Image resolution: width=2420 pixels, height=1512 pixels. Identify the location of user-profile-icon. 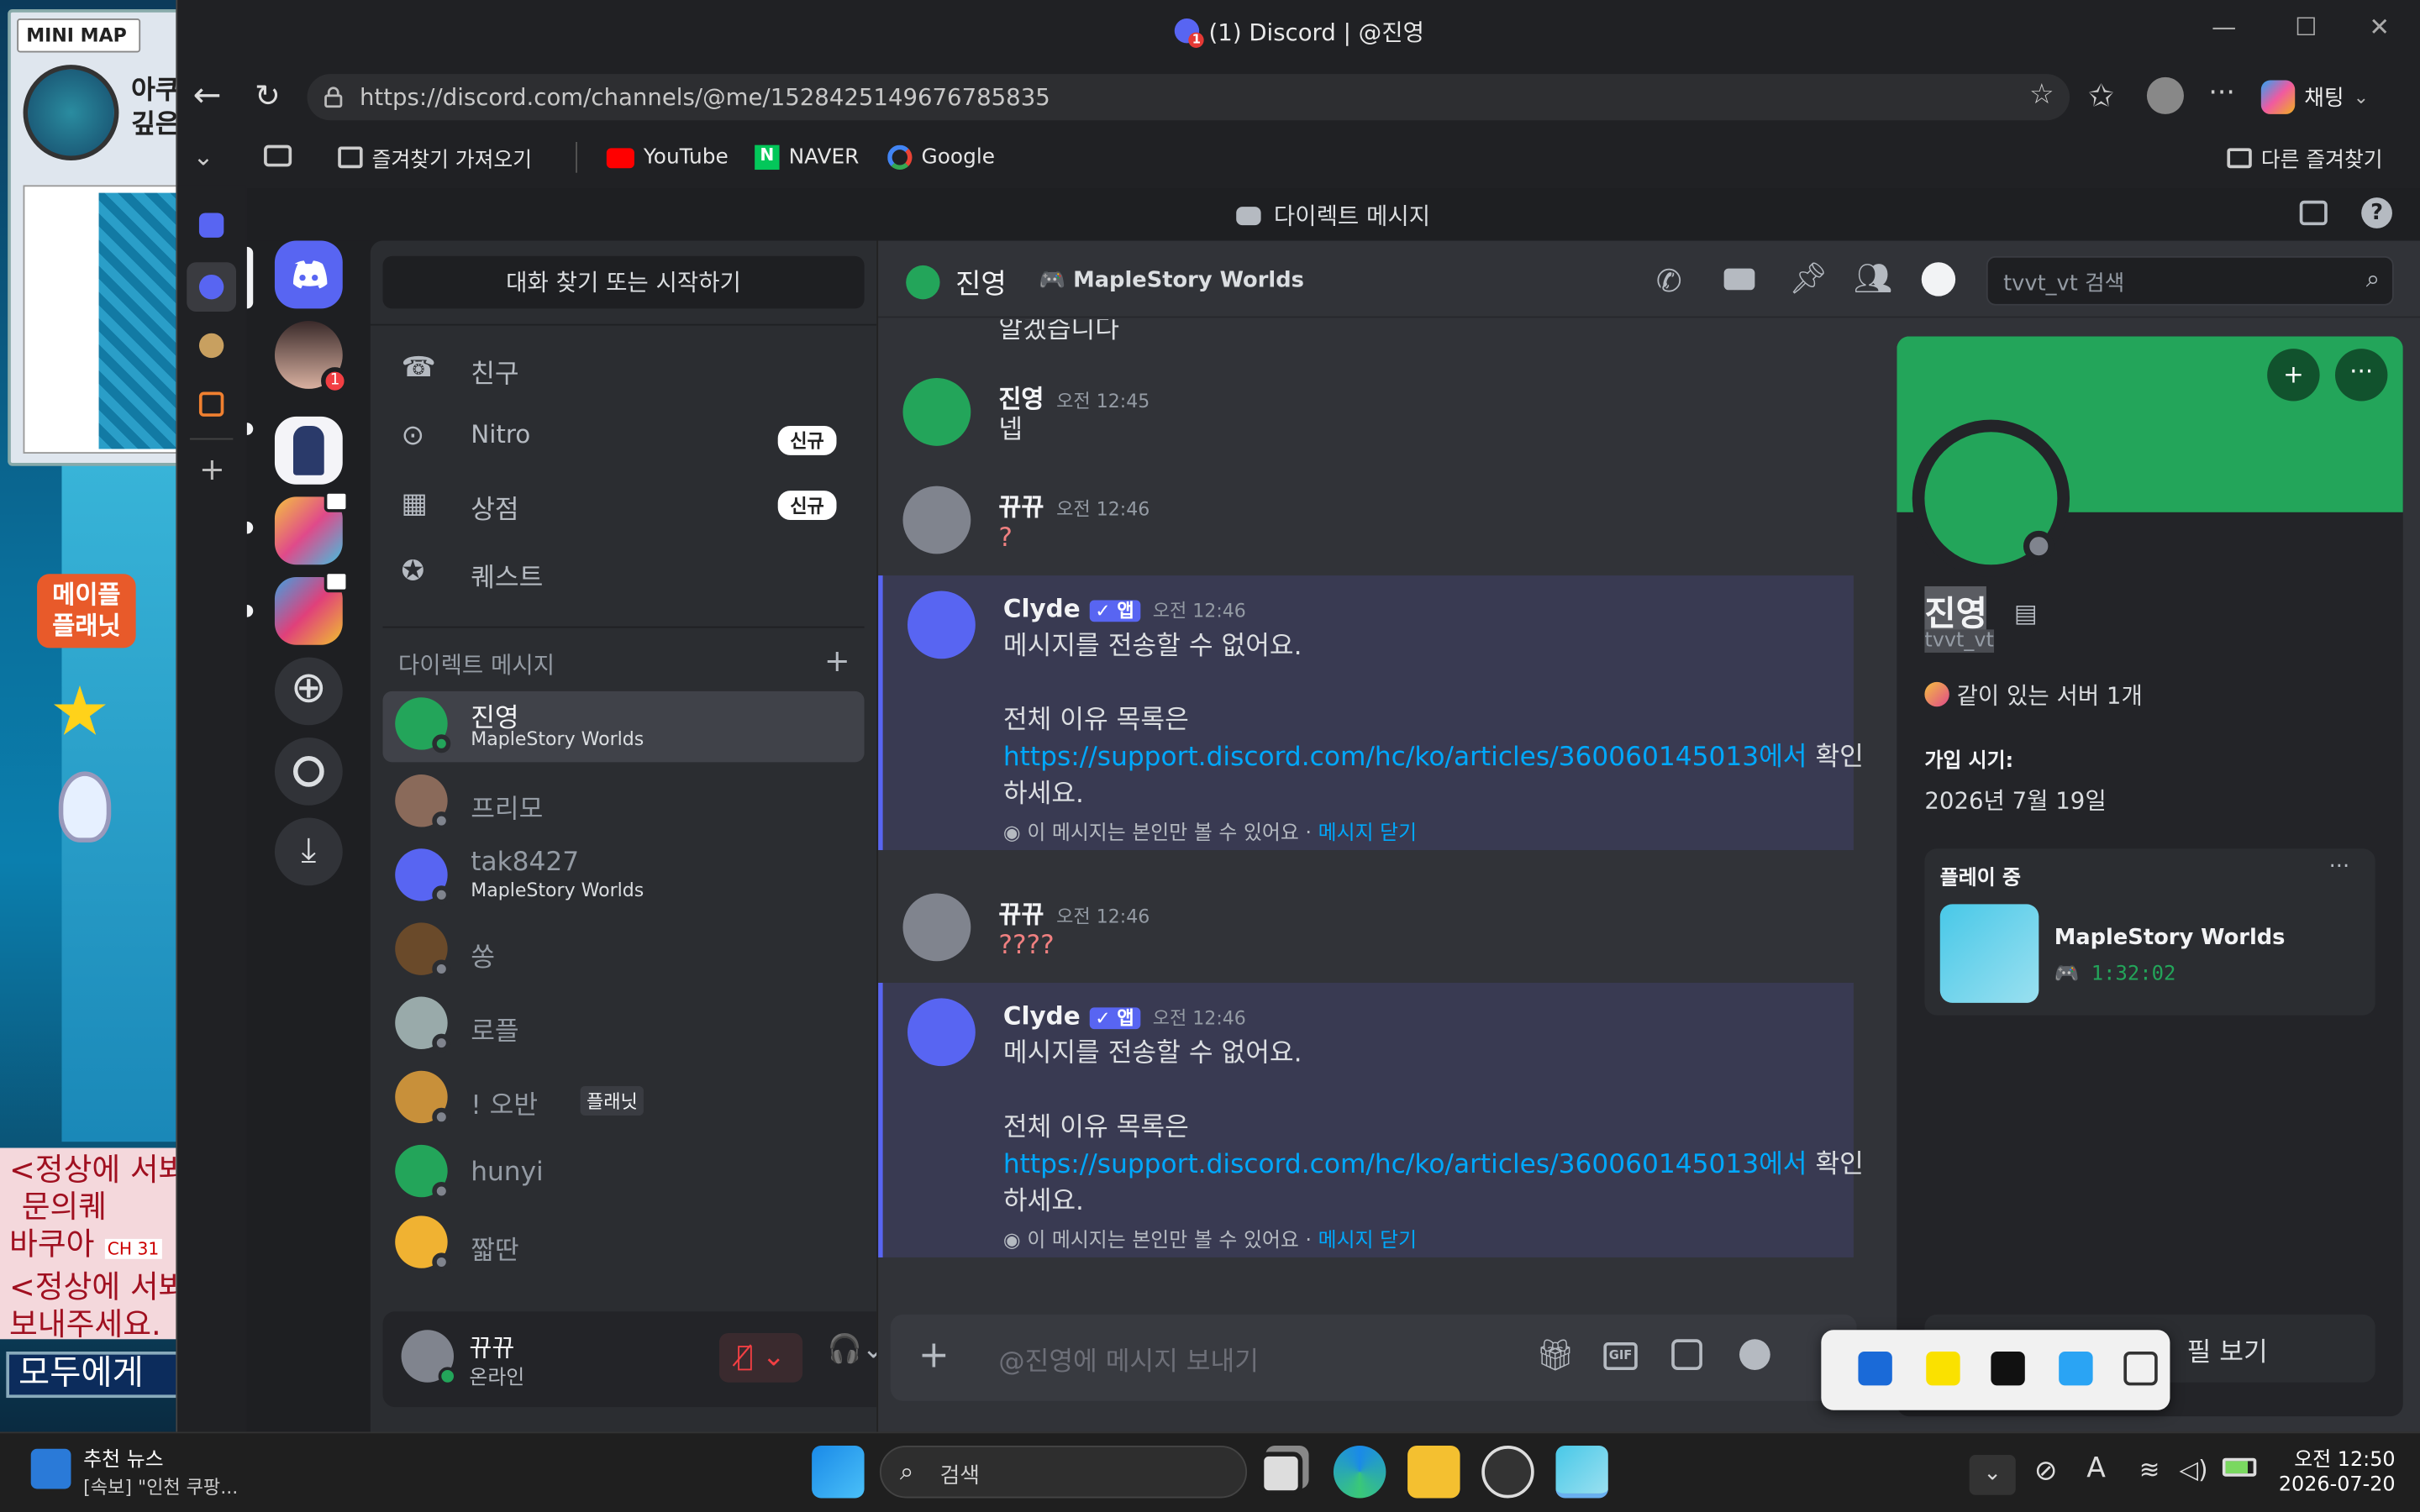
(1938, 279).